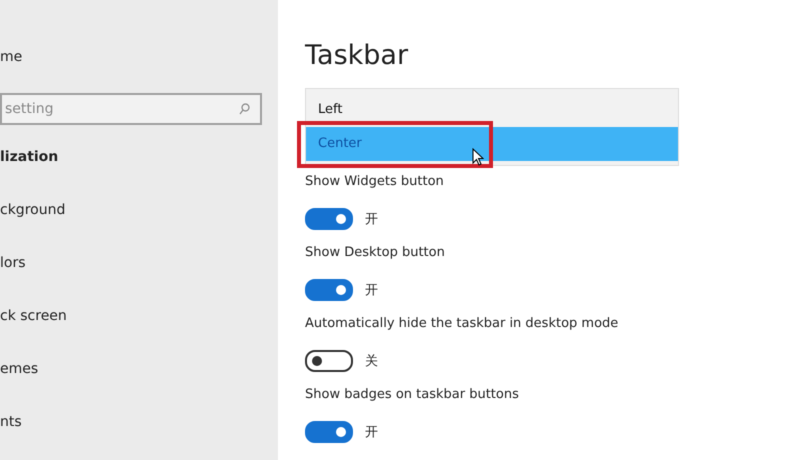  I want to click on sidebar-item: ckground, so click(139, 212).